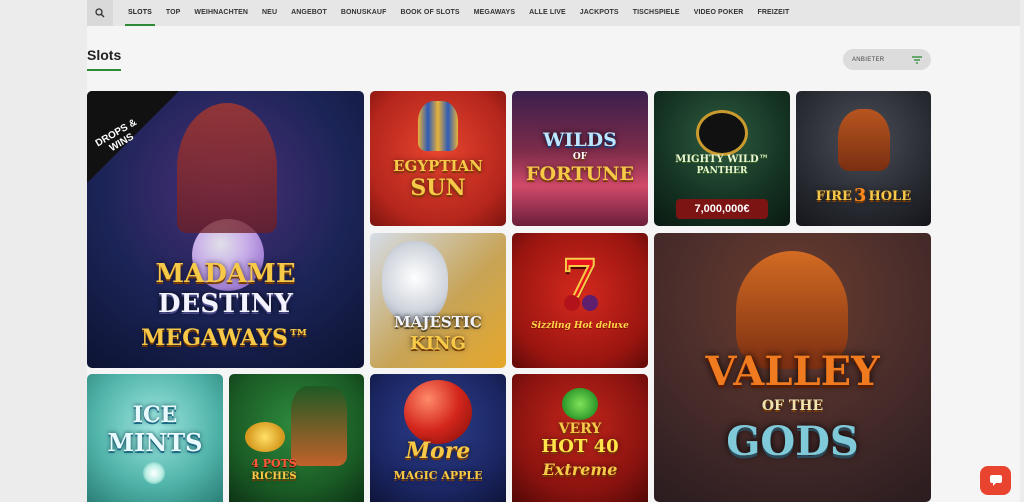 Image resolution: width=1024 pixels, height=502 pixels. What do you see at coordinates (438, 188) in the screenshot?
I see `game-title-line2: SUN` at bounding box center [438, 188].